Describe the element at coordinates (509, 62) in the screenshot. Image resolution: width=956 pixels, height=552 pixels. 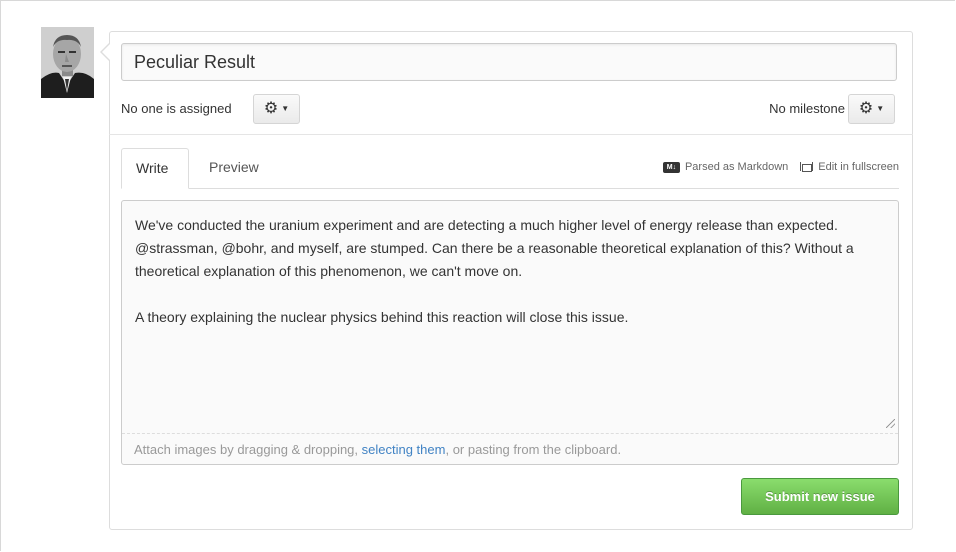
I see `issue-title-input` at that location.